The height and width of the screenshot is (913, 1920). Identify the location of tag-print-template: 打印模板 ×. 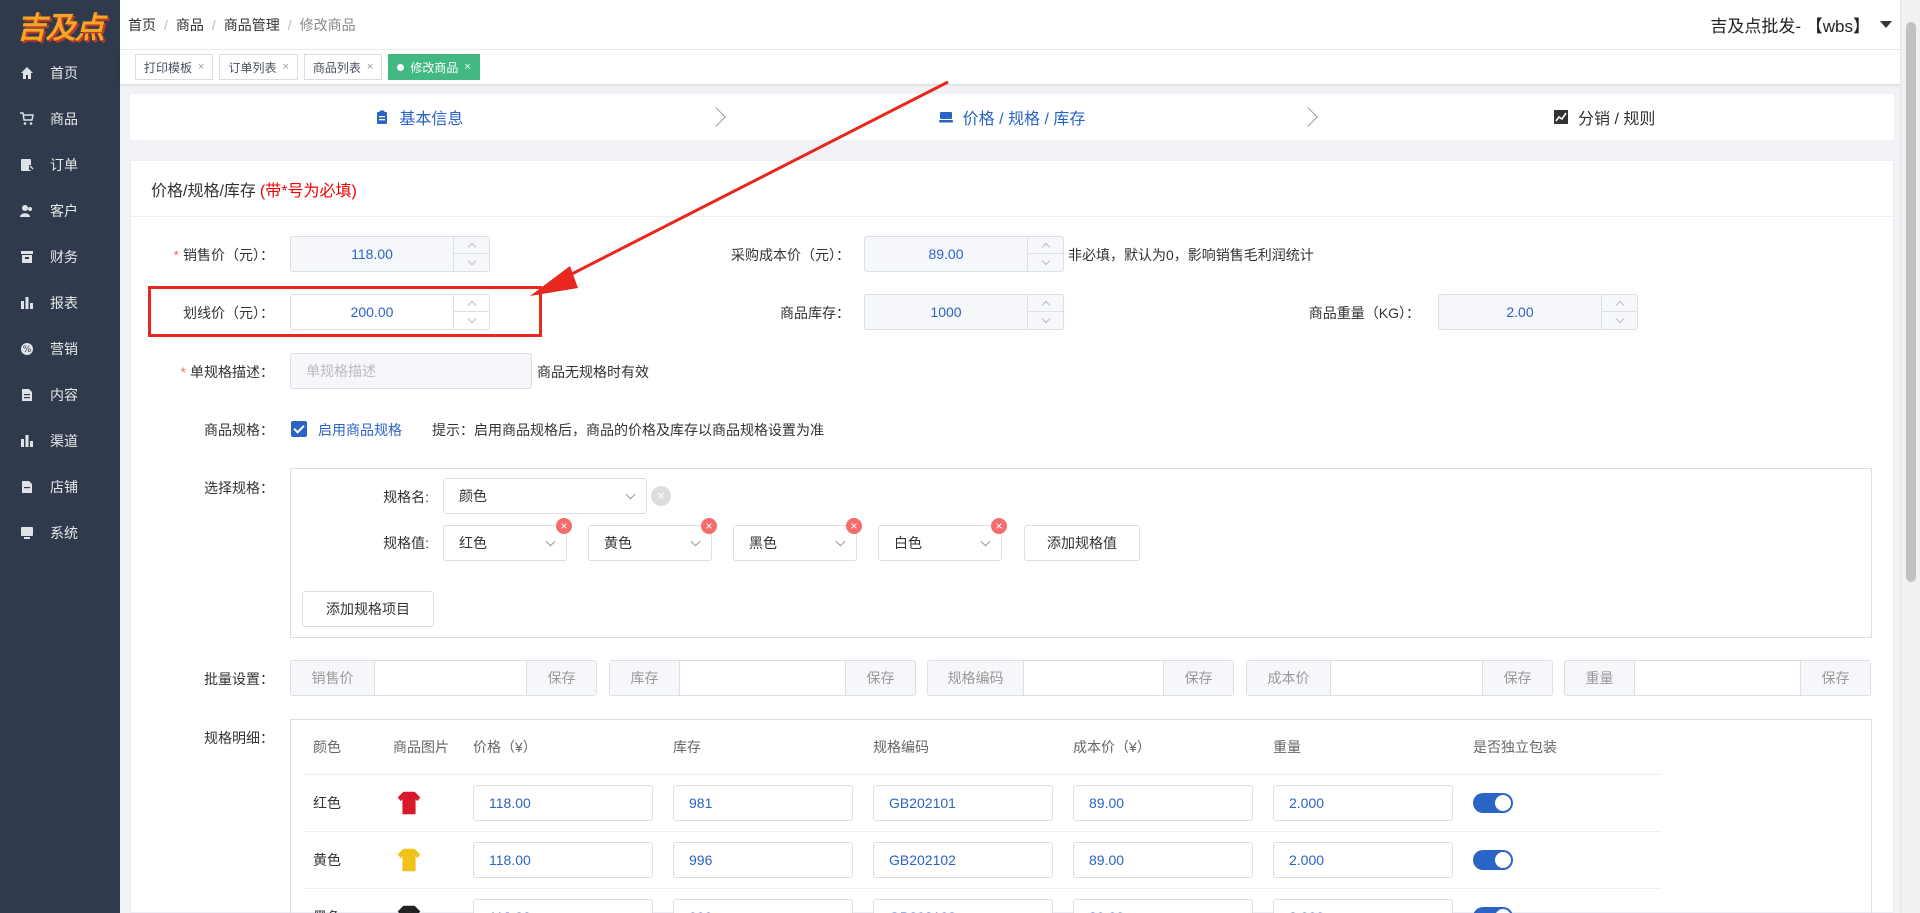
(174, 67).